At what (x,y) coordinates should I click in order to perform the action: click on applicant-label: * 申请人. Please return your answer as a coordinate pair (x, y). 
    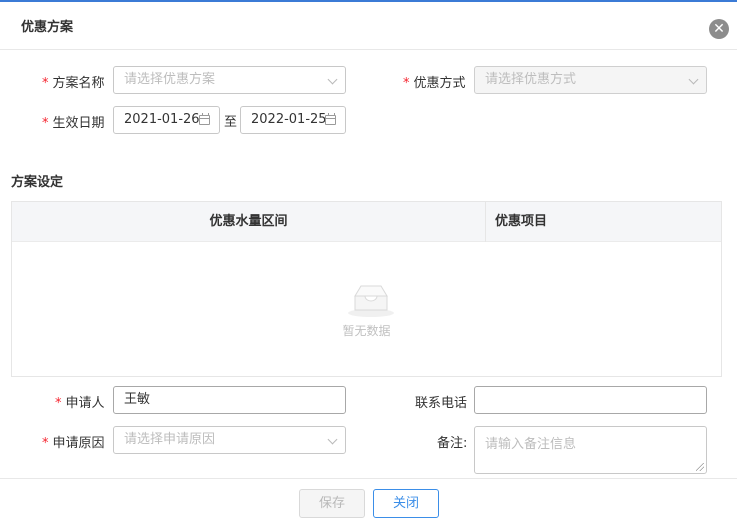
    Looking at the image, I should click on (80, 401).